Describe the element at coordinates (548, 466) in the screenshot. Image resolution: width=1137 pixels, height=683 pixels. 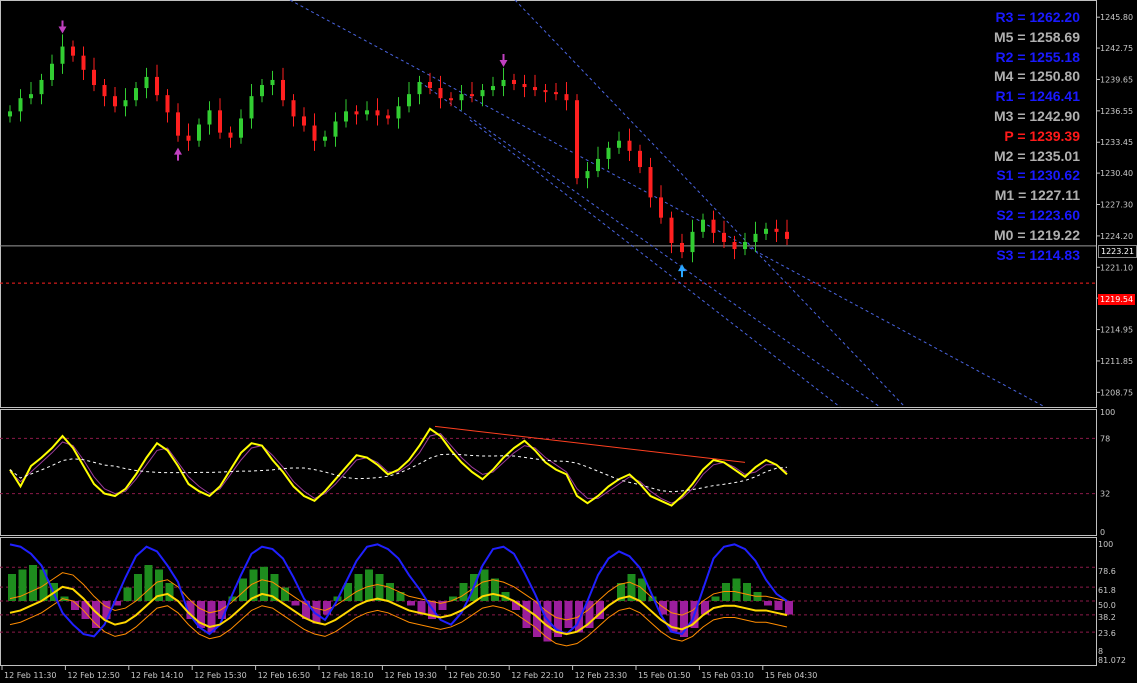
I see `stochastic-pane` at that location.